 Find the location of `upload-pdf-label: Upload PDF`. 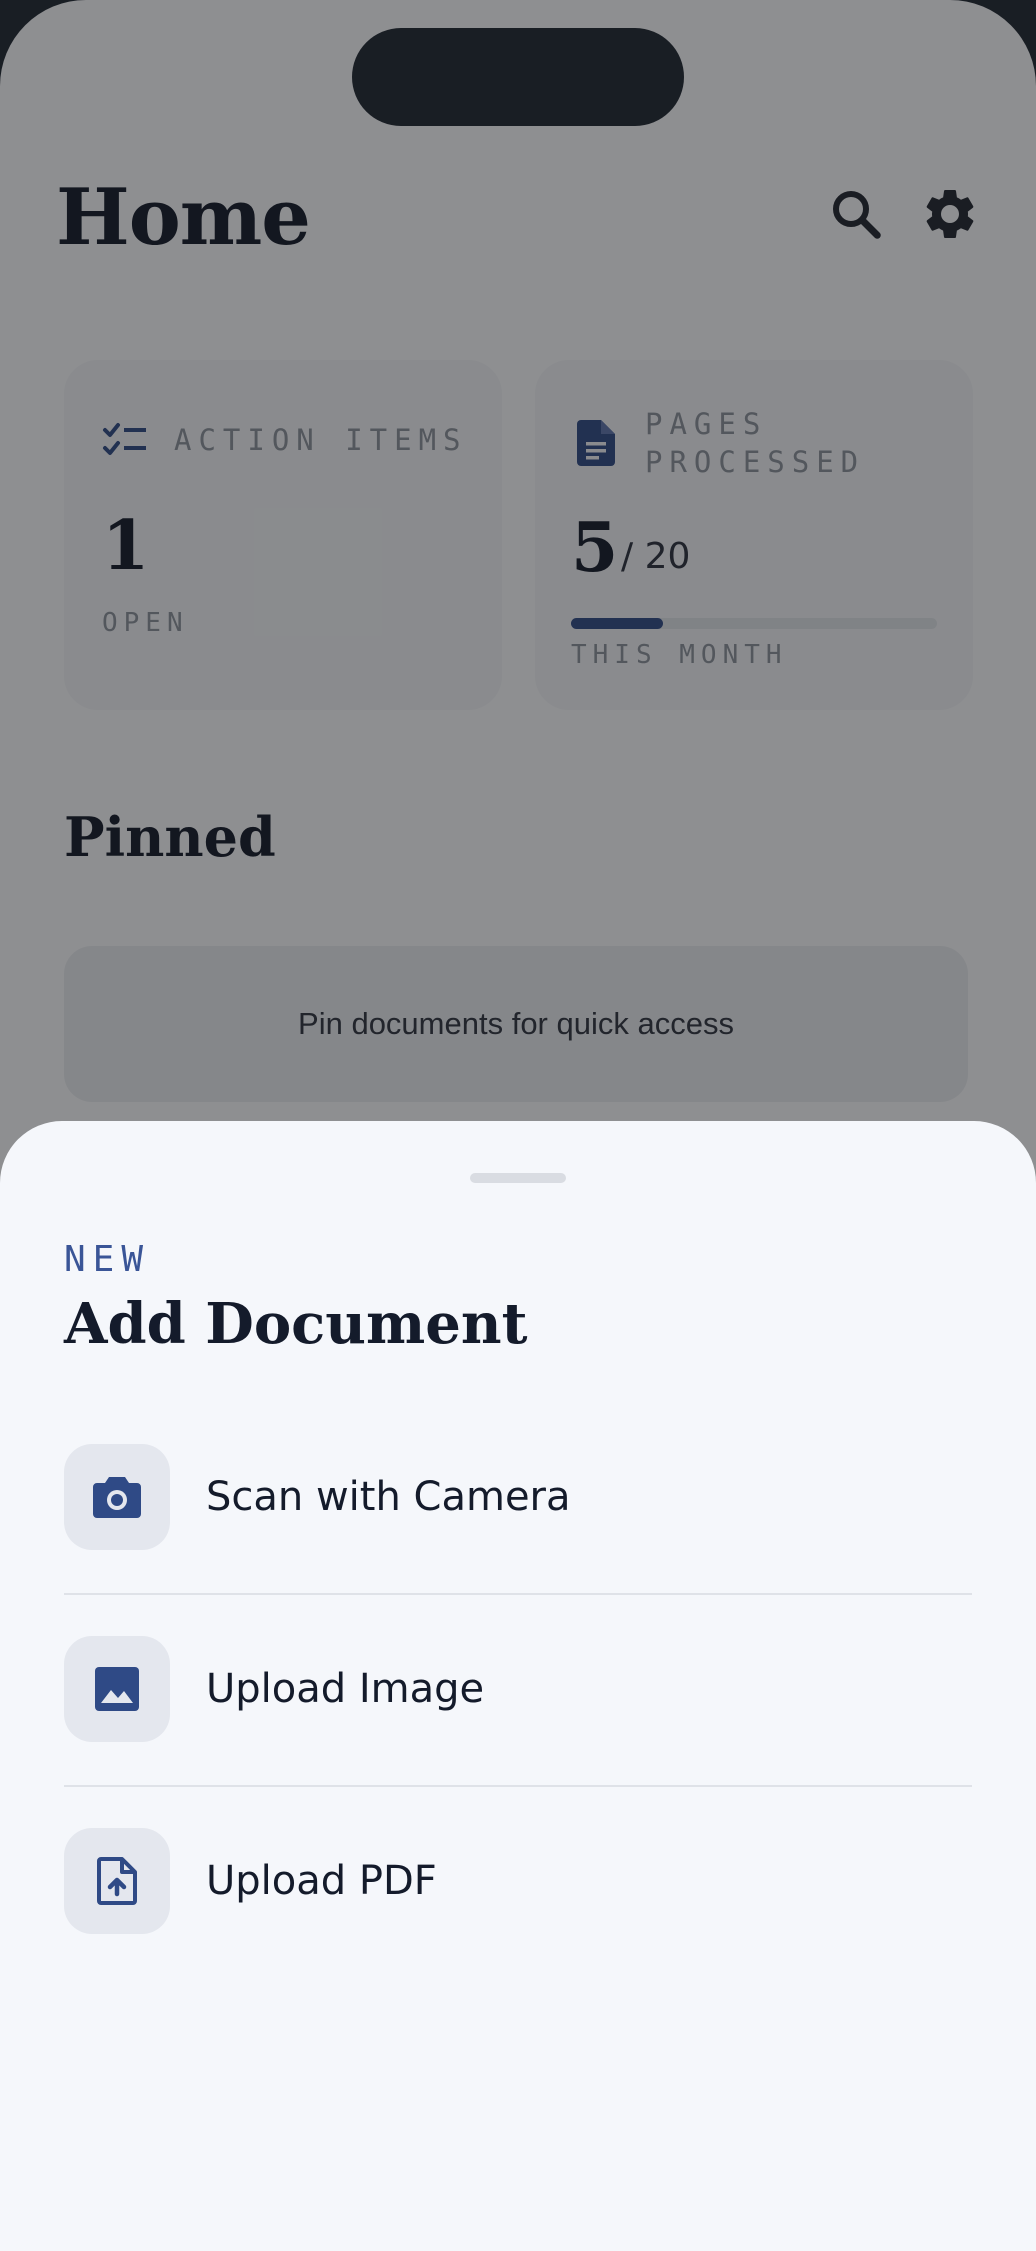

upload-pdf-label: Upload PDF is located at coordinates (321, 1881).